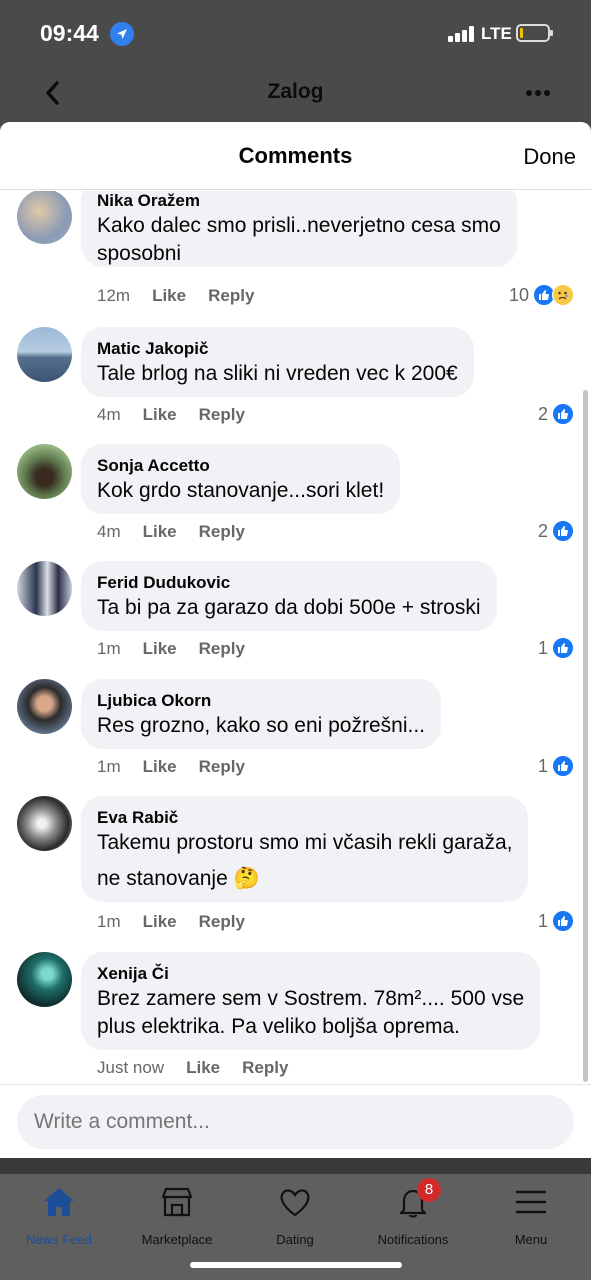 The height and width of the screenshot is (1280, 591). What do you see at coordinates (59, 1239) in the screenshot?
I see `tab-label: News Feed` at bounding box center [59, 1239].